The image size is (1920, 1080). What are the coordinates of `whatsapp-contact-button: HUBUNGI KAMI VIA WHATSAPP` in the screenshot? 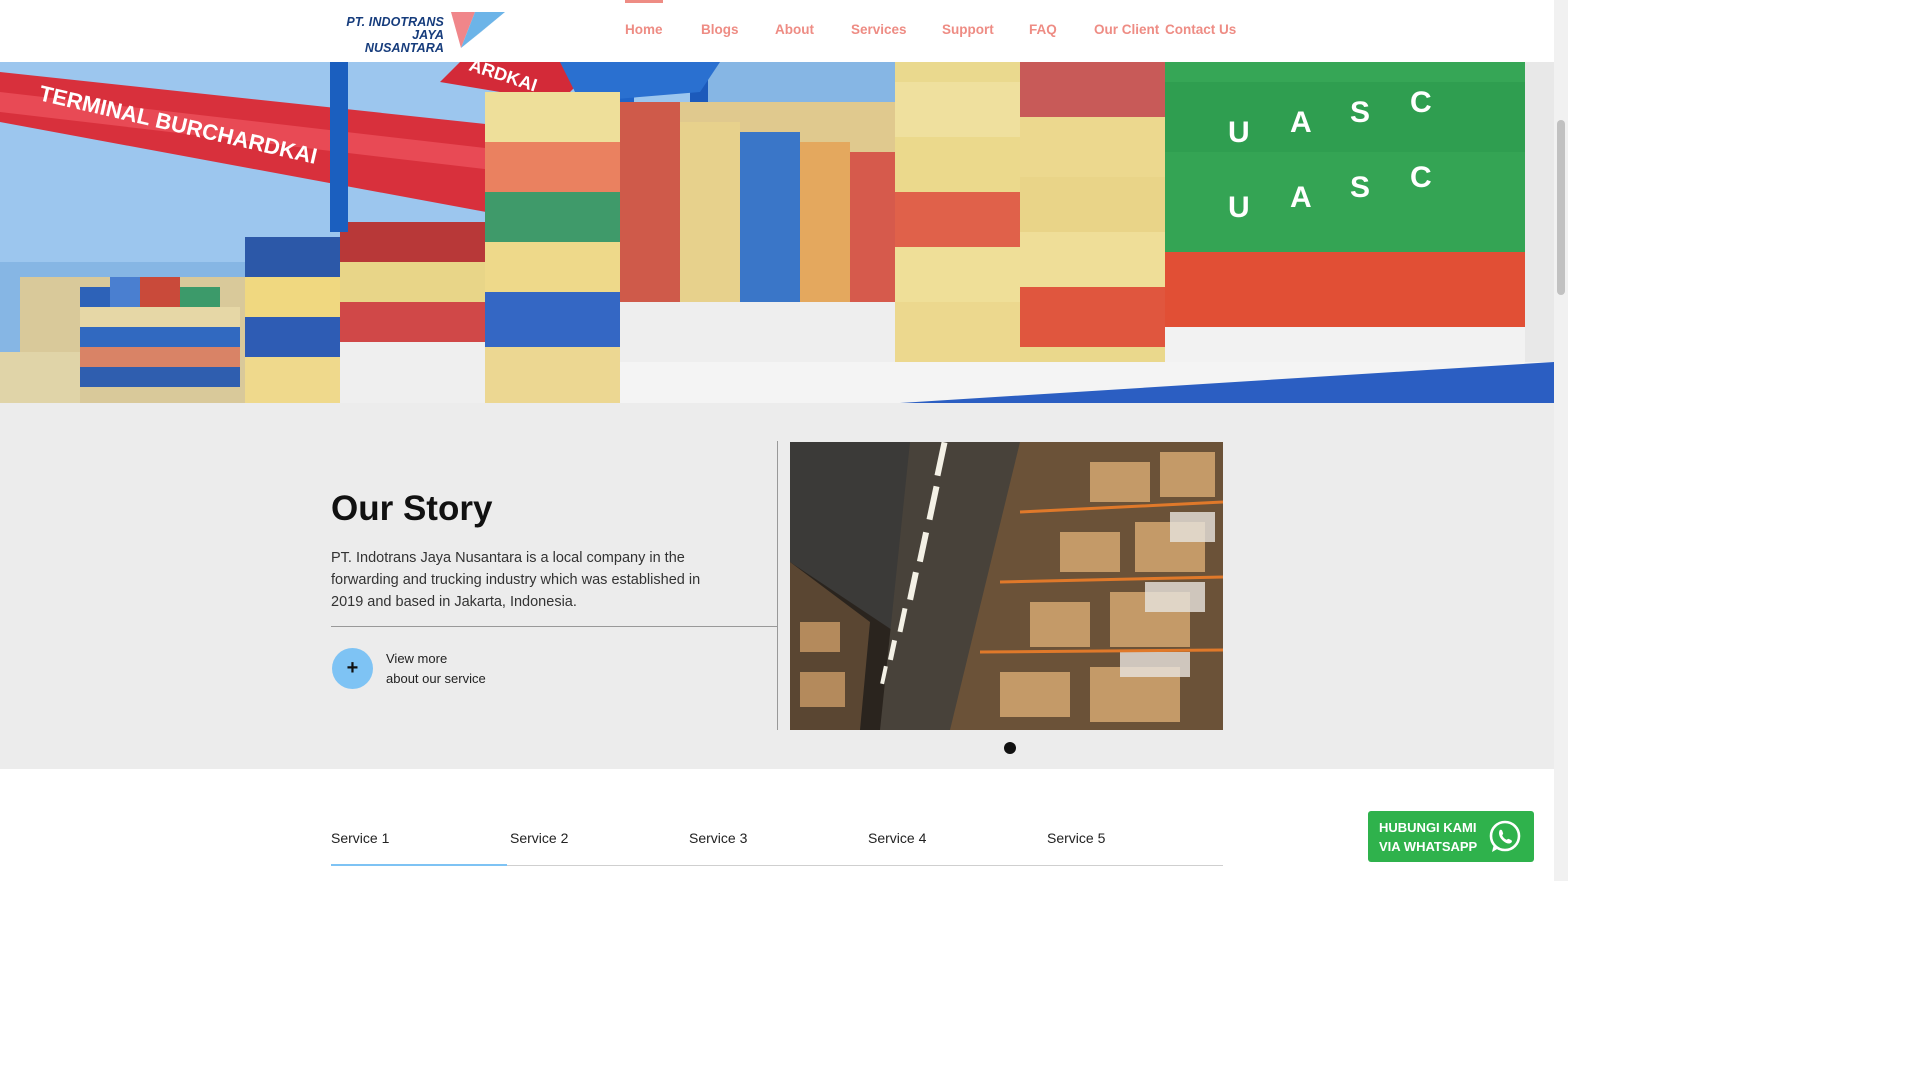 It's located at (1451, 836).